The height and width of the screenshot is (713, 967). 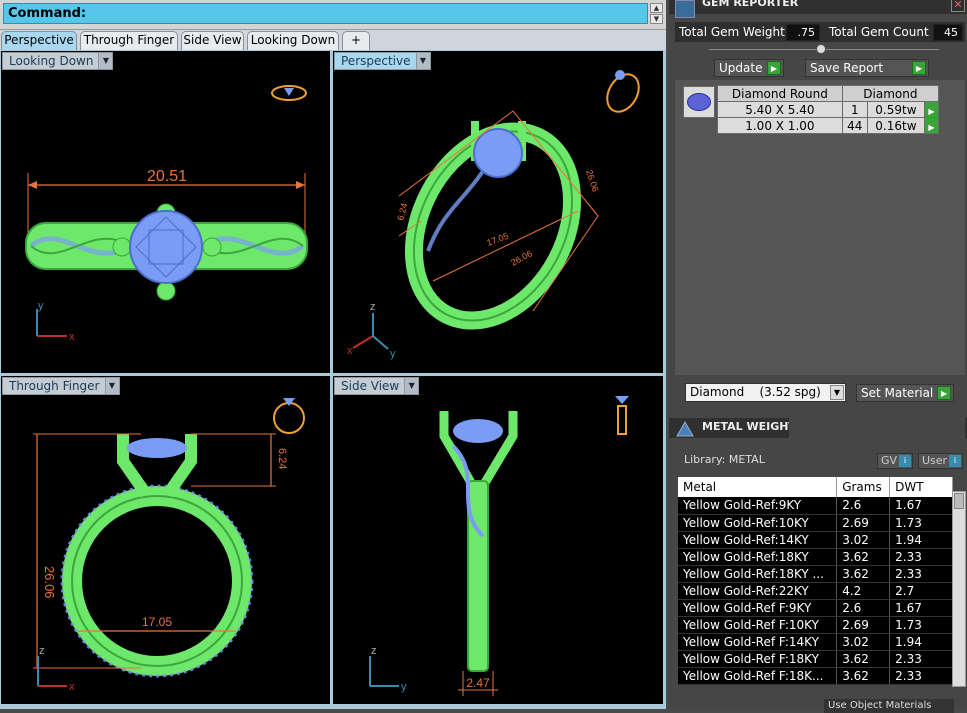 I want to click on cell-dwt: 1.67, so click(x=921, y=608).